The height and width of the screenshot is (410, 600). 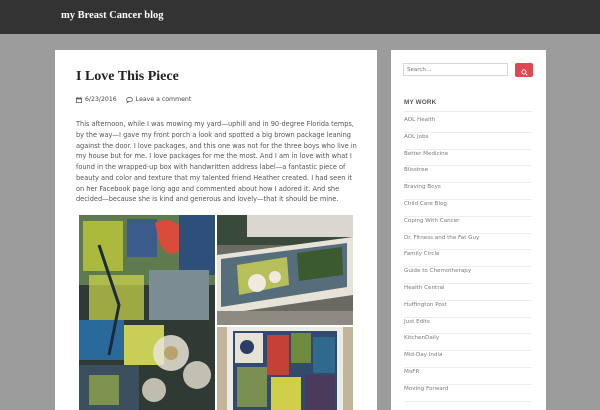 What do you see at coordinates (79, 99) in the screenshot?
I see `calendar-icon` at bounding box center [79, 99].